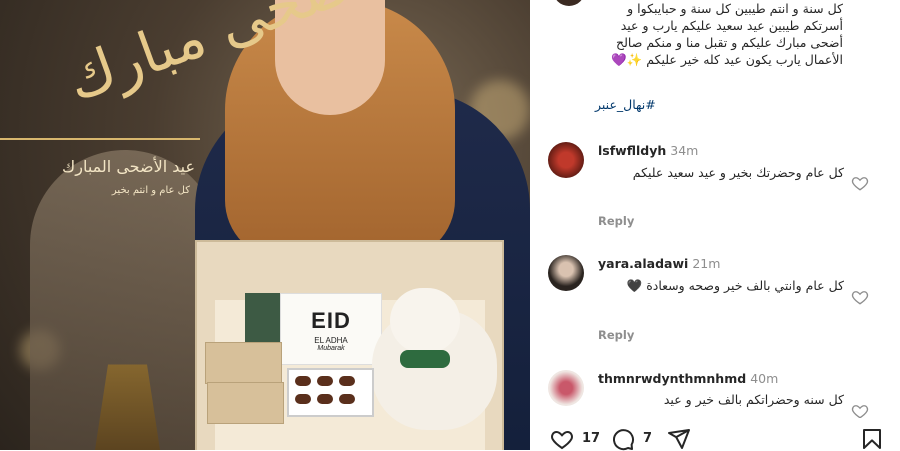  I want to click on username-text: lsfwflldyh, so click(632, 150).